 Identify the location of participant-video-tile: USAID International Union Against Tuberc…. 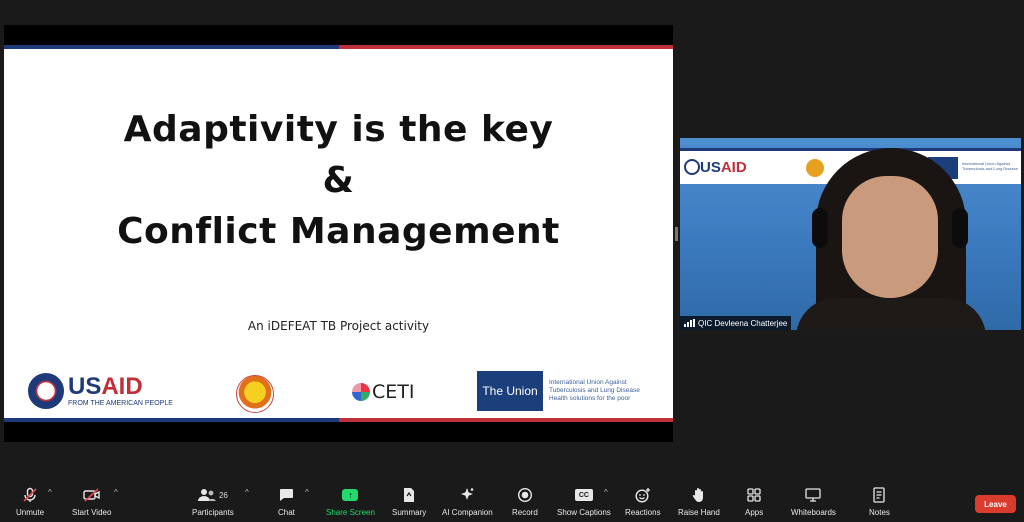
(850, 234).